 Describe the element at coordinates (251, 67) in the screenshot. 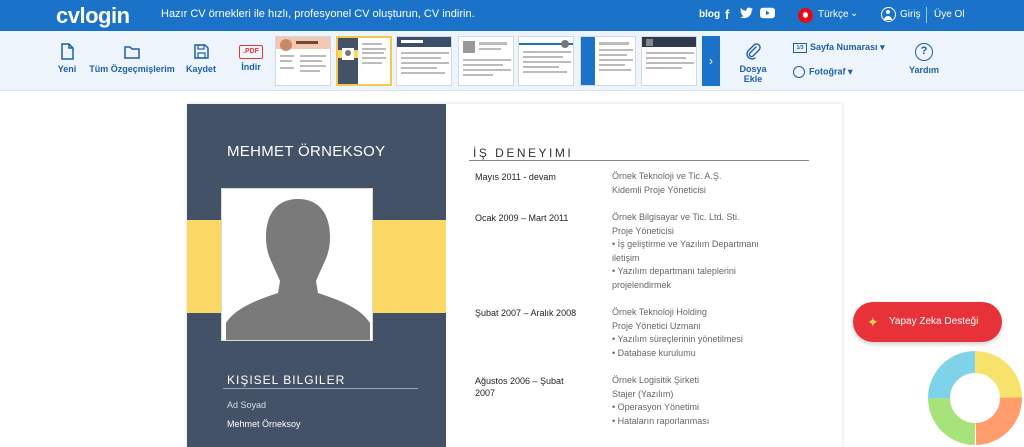

I see `download-label: İndir` at that location.